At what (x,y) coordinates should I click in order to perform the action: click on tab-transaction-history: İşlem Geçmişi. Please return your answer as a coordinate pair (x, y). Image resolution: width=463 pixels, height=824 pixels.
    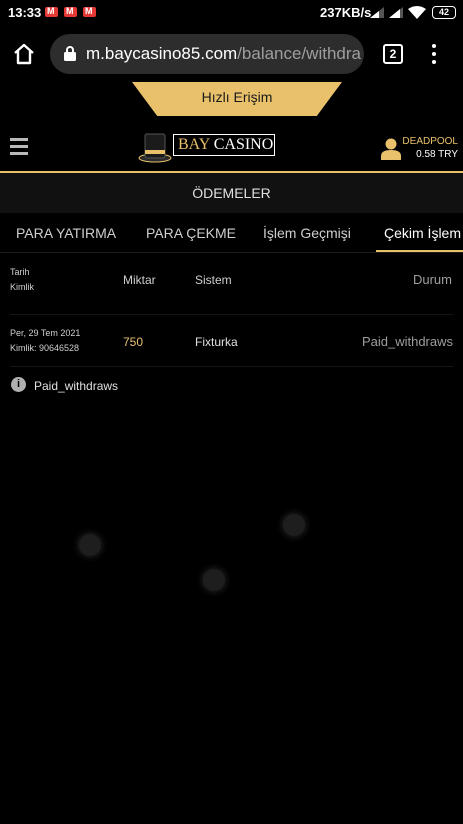
    Looking at the image, I should click on (307, 233).